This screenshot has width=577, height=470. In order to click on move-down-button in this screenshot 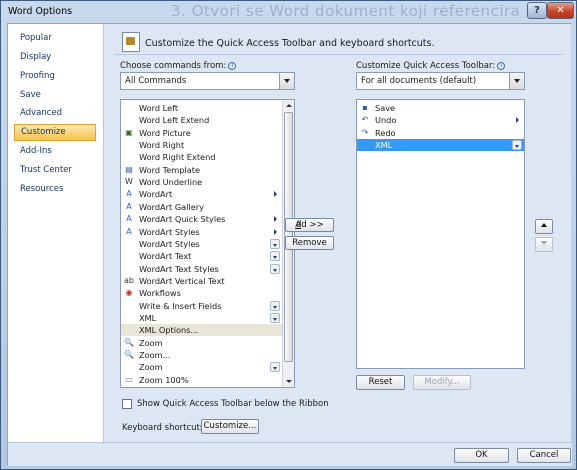, I will do `click(544, 244)`.